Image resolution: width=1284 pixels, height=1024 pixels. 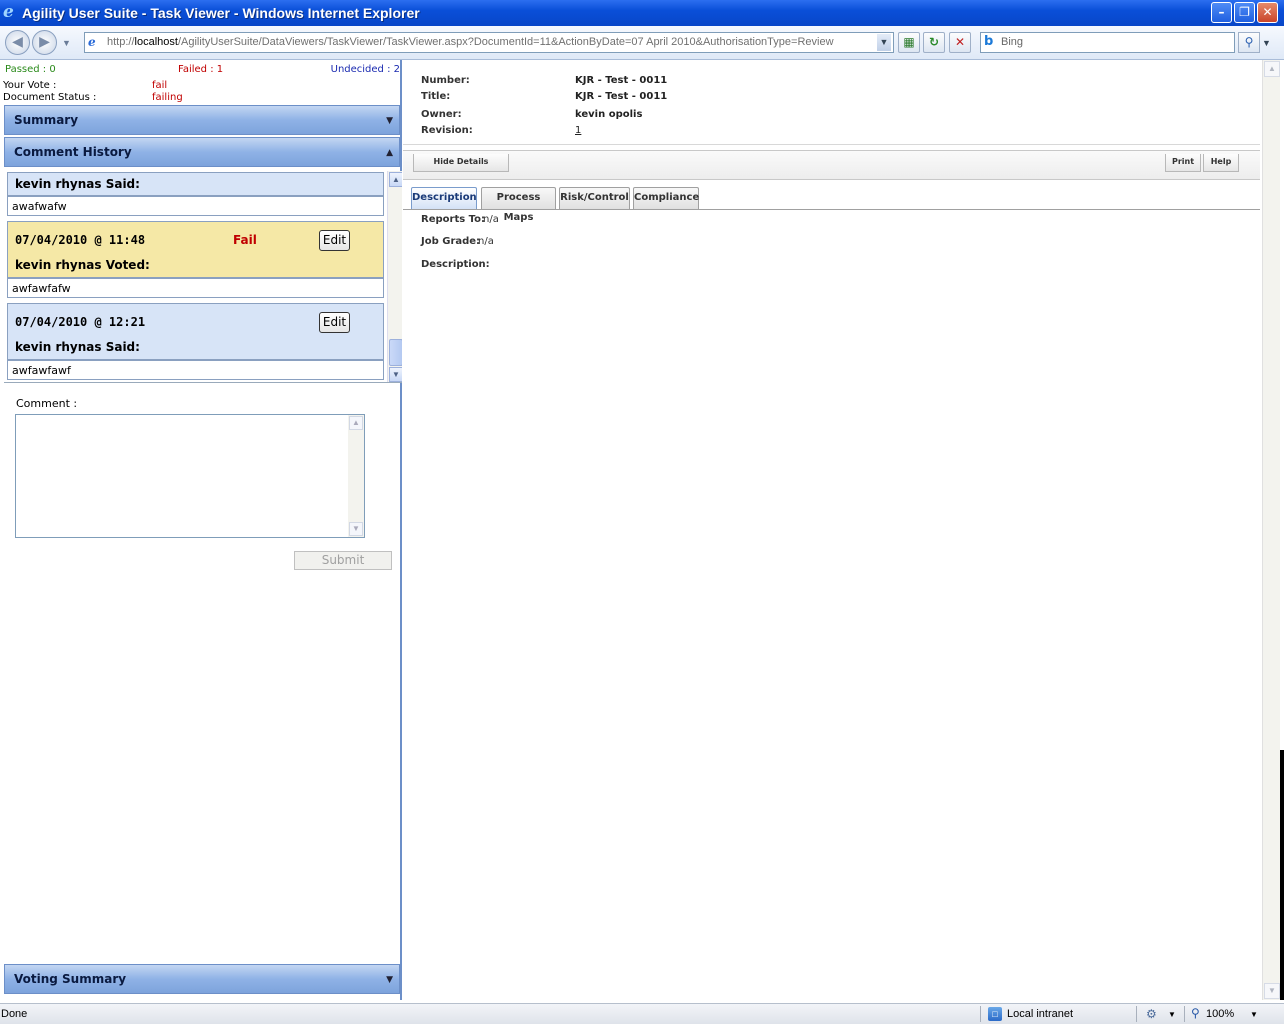 What do you see at coordinates (30, 85) in the screenshot?
I see `your-vote-label: Your Vote :` at bounding box center [30, 85].